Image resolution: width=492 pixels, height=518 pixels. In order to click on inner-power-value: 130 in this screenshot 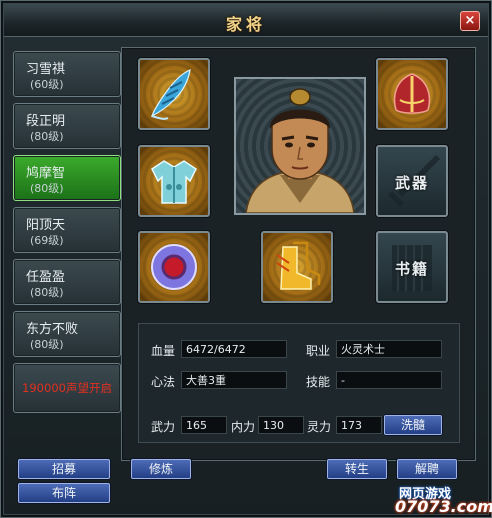, I will do `click(281, 425)`.